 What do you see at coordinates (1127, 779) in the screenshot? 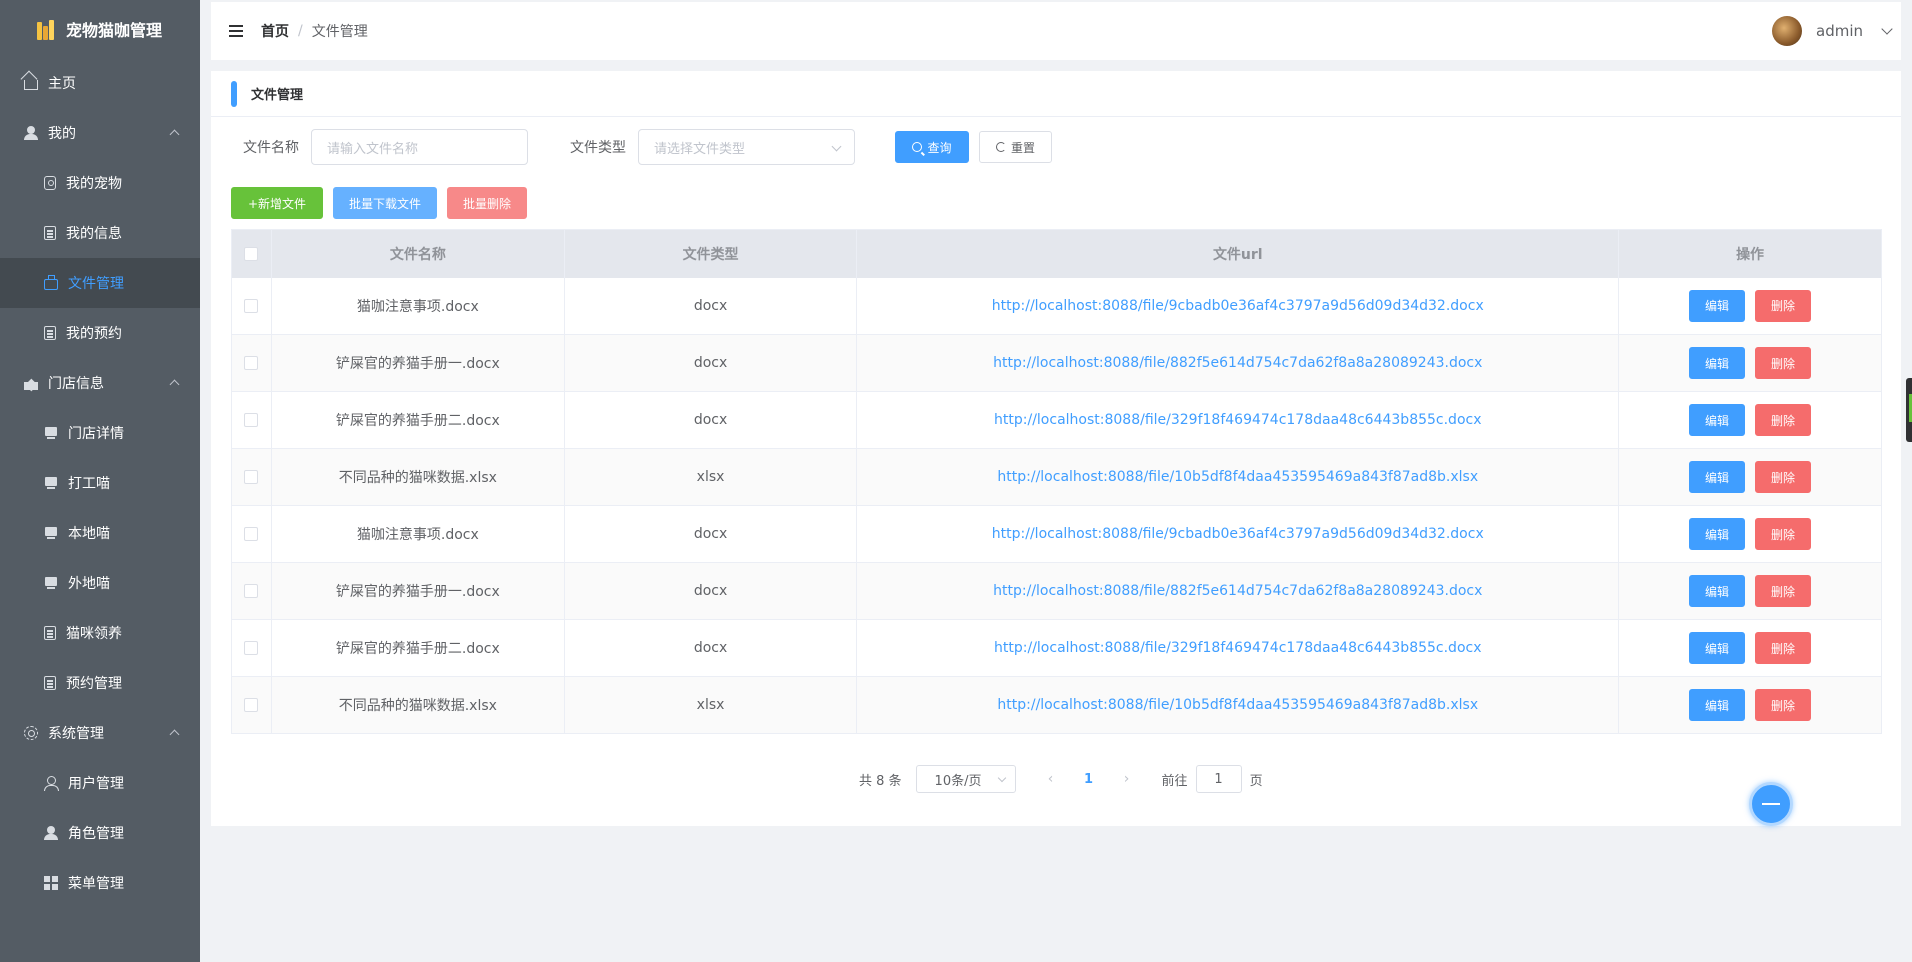
I see `next-page-icon: ›` at bounding box center [1127, 779].